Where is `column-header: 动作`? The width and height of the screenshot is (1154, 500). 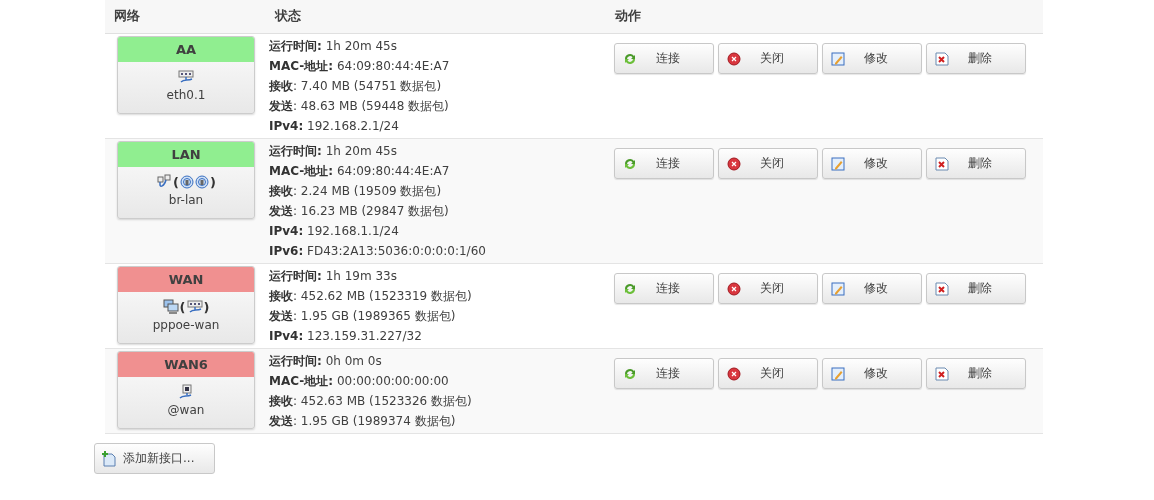
column-header: 动作 is located at coordinates (628, 16).